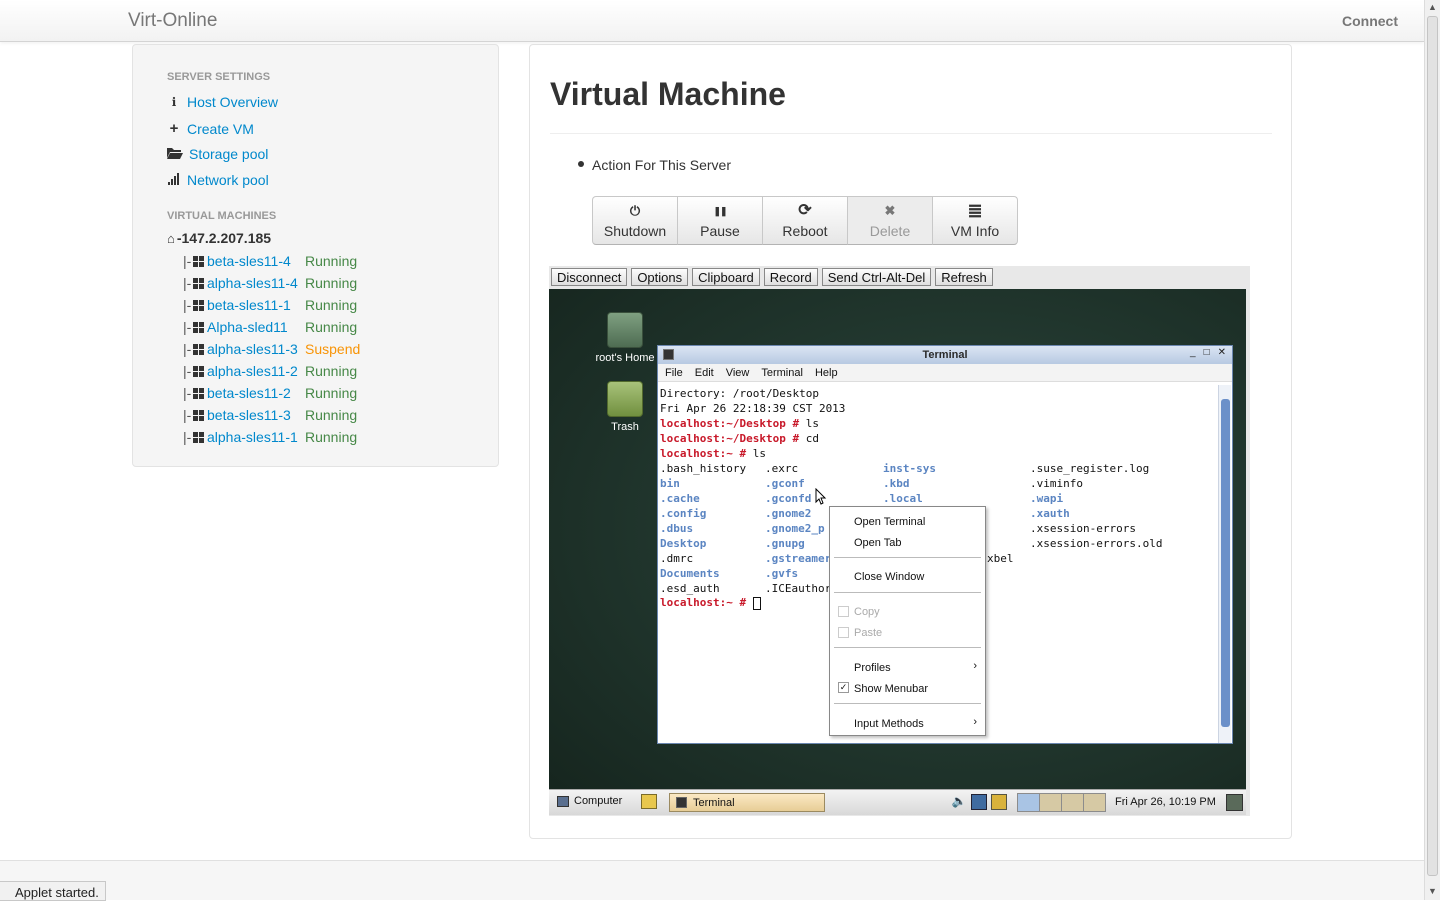  What do you see at coordinates (726, 277) in the screenshot?
I see `clipboard-button: Clipboard` at bounding box center [726, 277].